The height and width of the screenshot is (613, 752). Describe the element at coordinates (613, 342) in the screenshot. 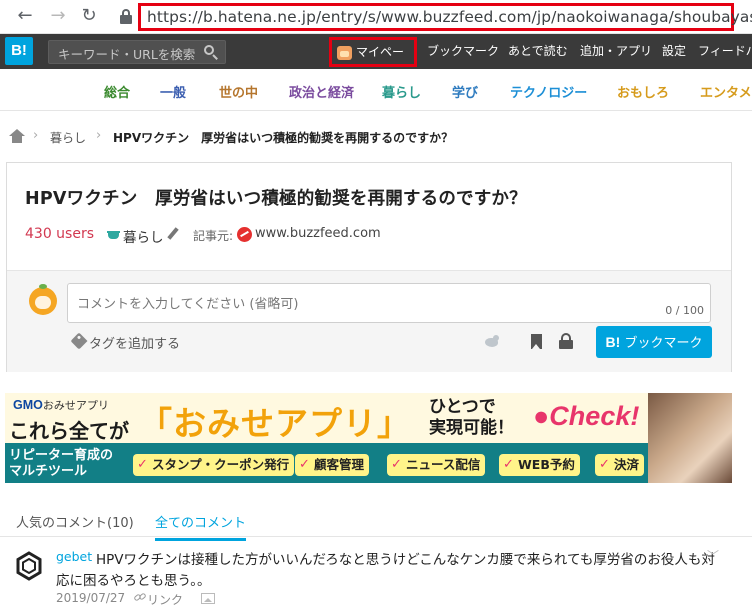

I see `bookmark-button-logo: B!` at that location.